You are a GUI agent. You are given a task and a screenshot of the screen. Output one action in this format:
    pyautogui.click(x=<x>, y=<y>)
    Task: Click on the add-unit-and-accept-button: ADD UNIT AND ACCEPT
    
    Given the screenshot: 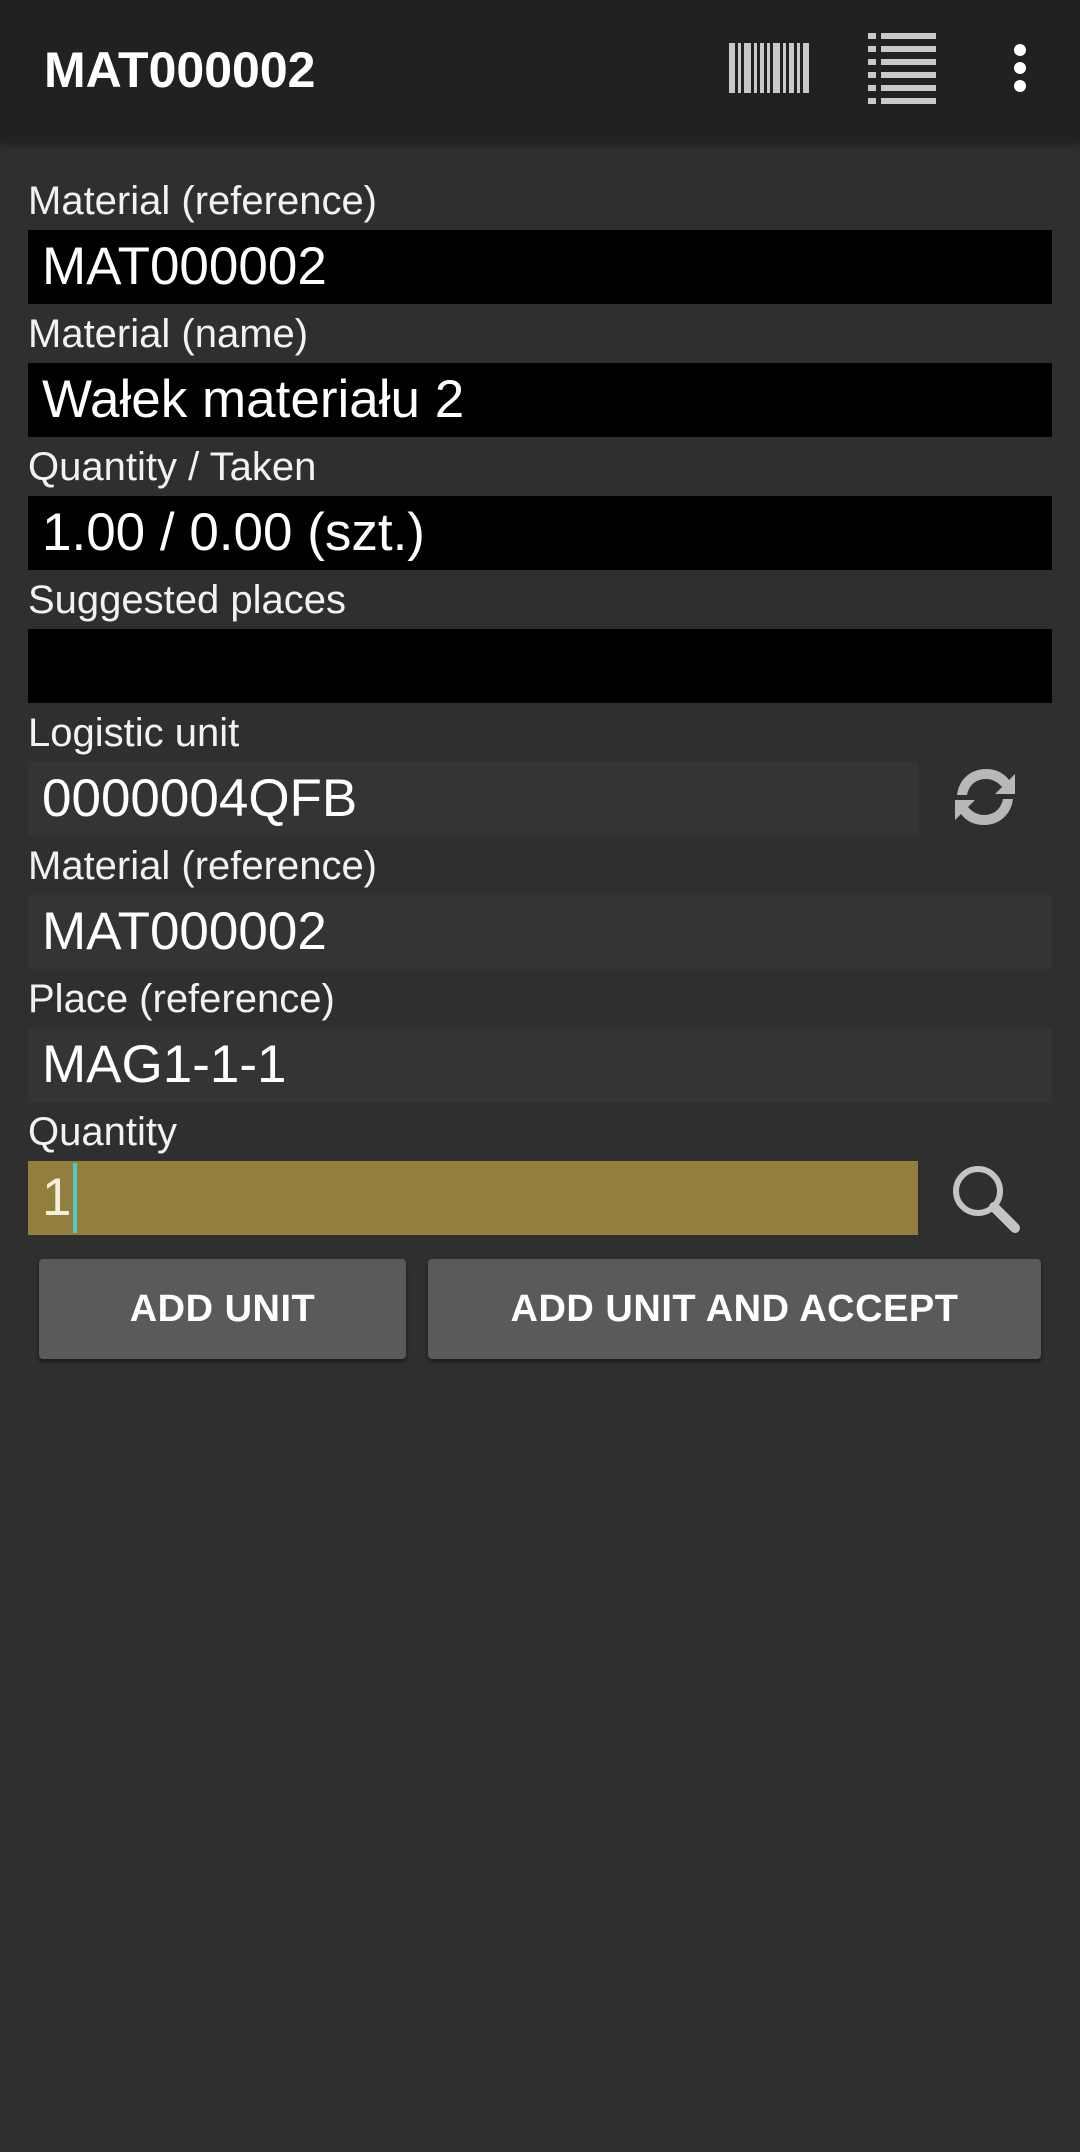 What is the action you would take?
    pyautogui.click(x=734, y=1309)
    